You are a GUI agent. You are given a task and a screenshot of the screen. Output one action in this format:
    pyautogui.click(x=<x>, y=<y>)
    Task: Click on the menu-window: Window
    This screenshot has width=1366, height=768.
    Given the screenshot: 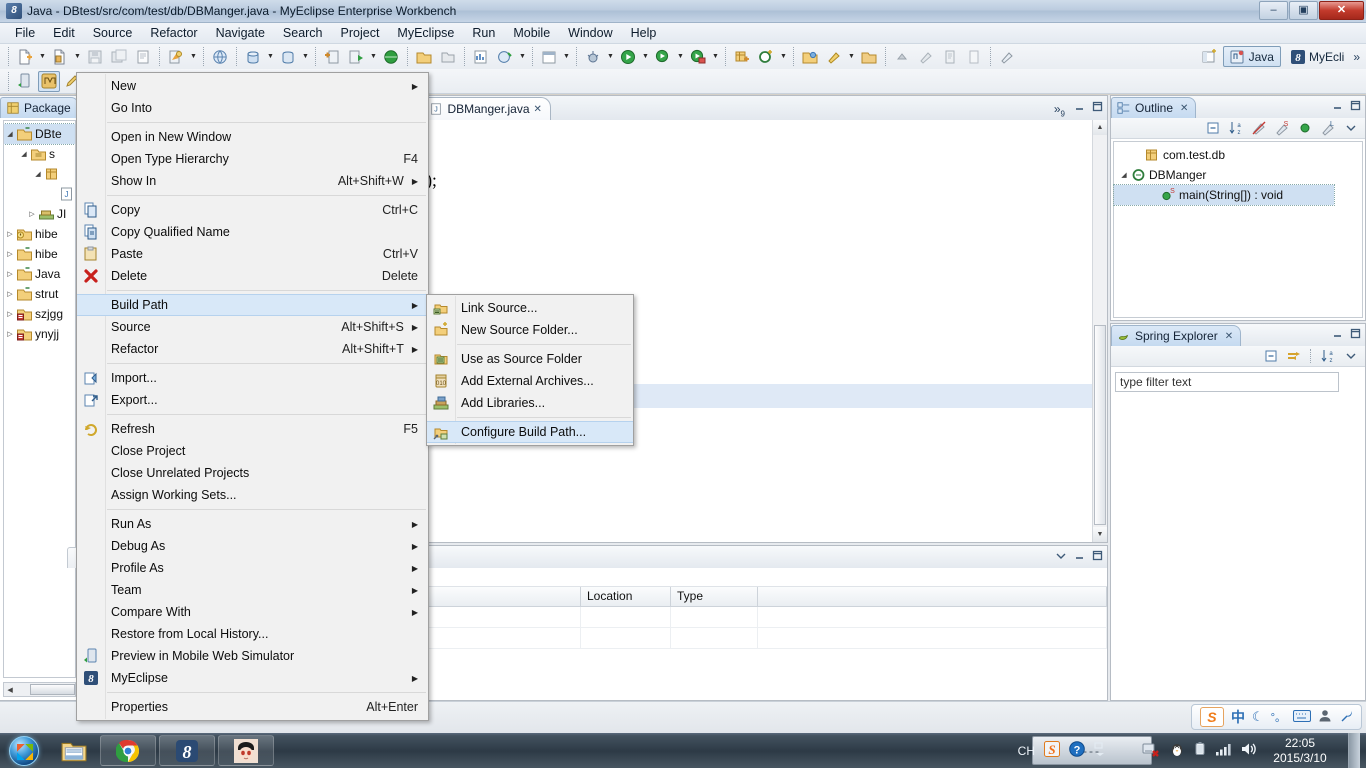 What is the action you would take?
    pyautogui.click(x=590, y=33)
    